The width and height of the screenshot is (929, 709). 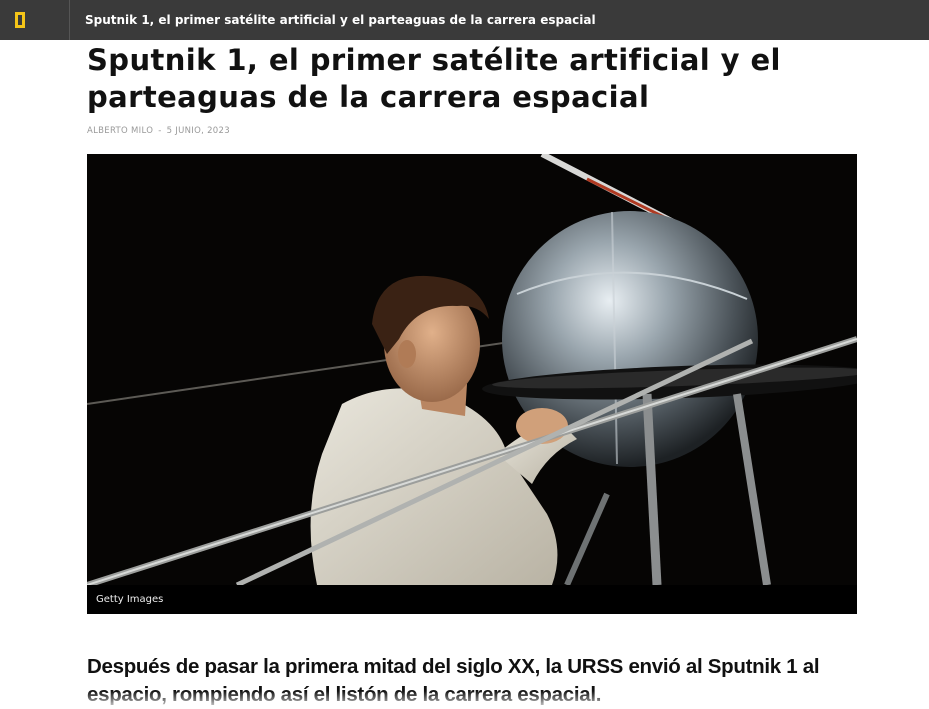 What do you see at coordinates (19, 20) in the screenshot?
I see `nat-geo-logo-icon` at bounding box center [19, 20].